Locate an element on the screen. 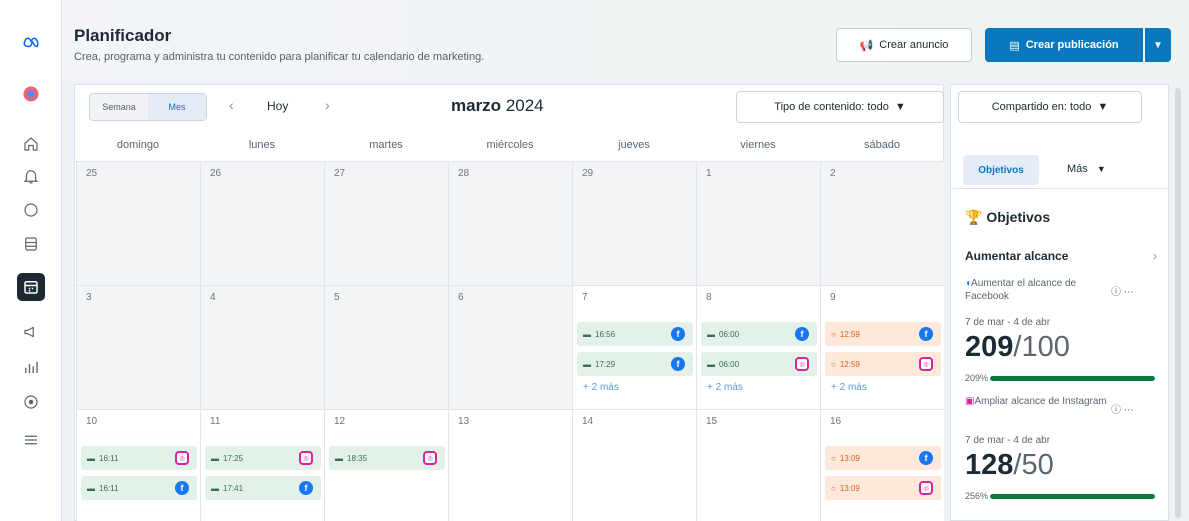 Image resolution: width=1189 pixels, height=521 pixels. create-post-button: ▤ Crear publicación is located at coordinates (1064, 45).